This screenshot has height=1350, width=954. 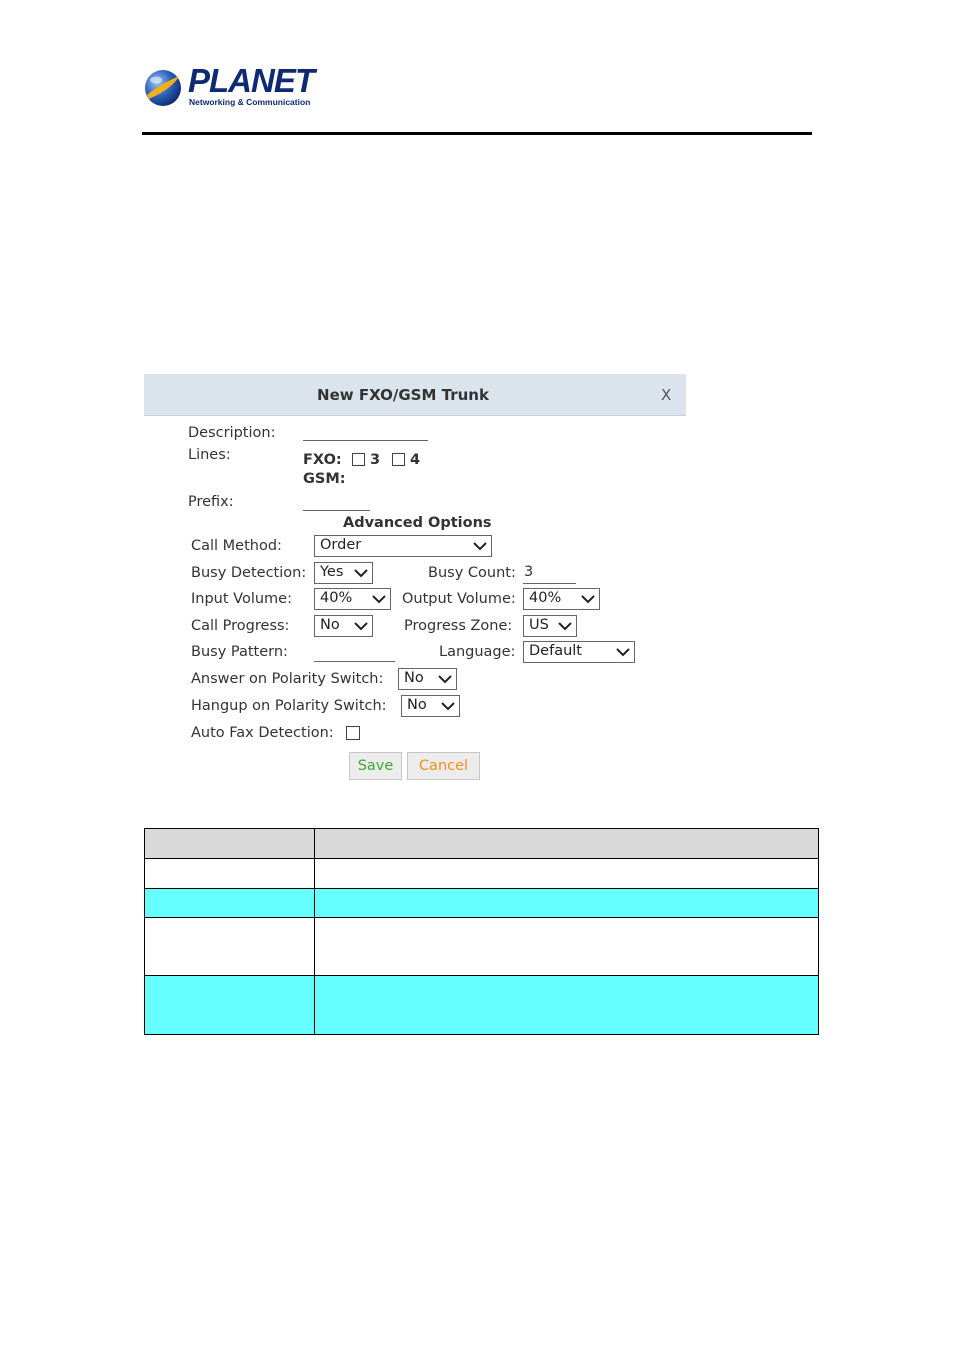 I want to click on description-input, so click(x=365, y=440).